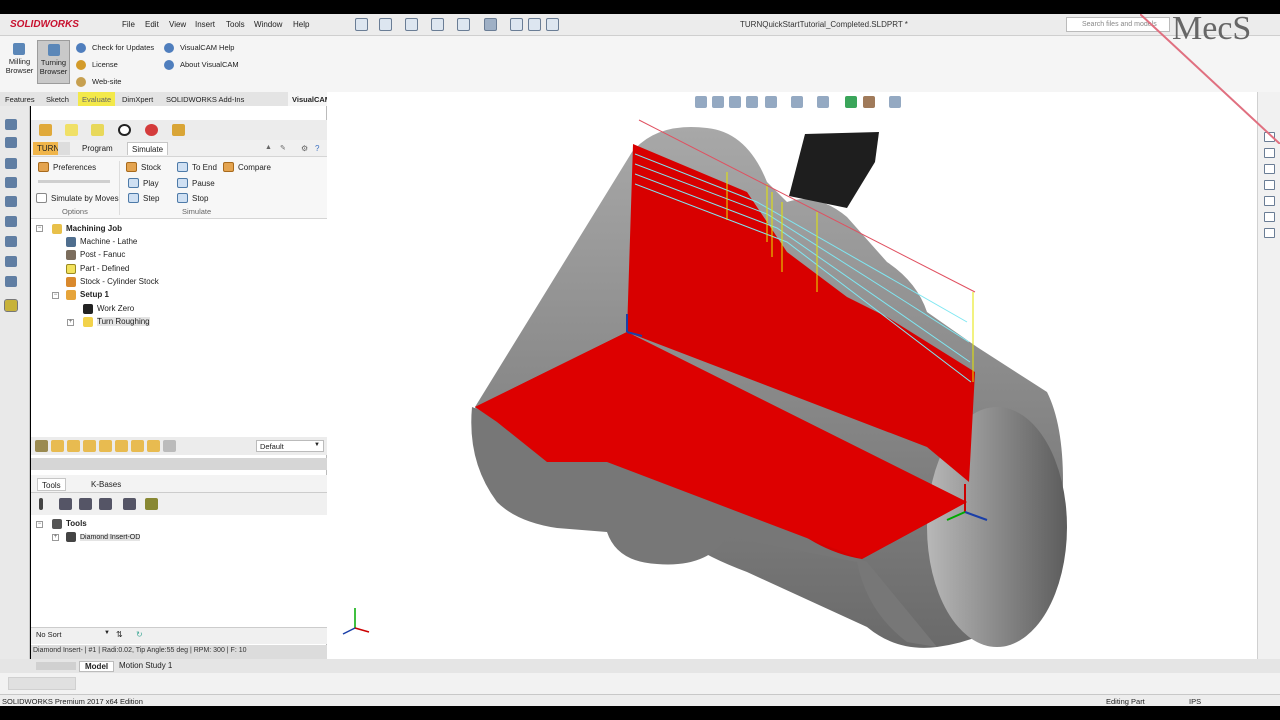 This screenshot has width=1280, height=720. I want to click on speed-slider, so click(74, 181).